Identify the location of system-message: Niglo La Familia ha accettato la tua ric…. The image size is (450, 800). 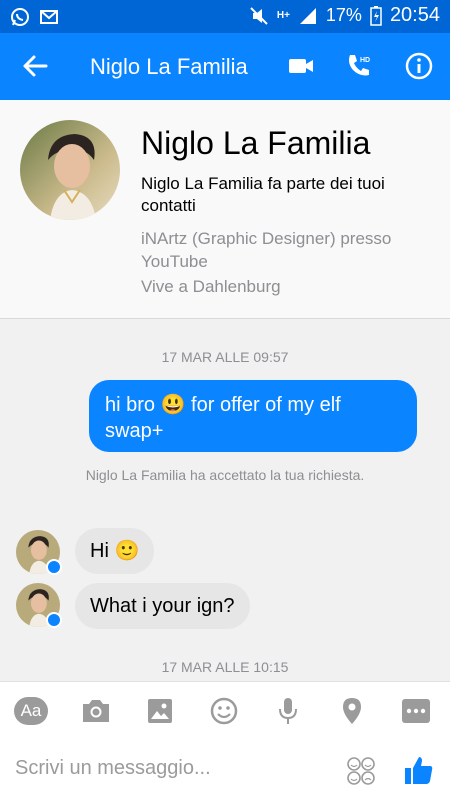
(225, 475).